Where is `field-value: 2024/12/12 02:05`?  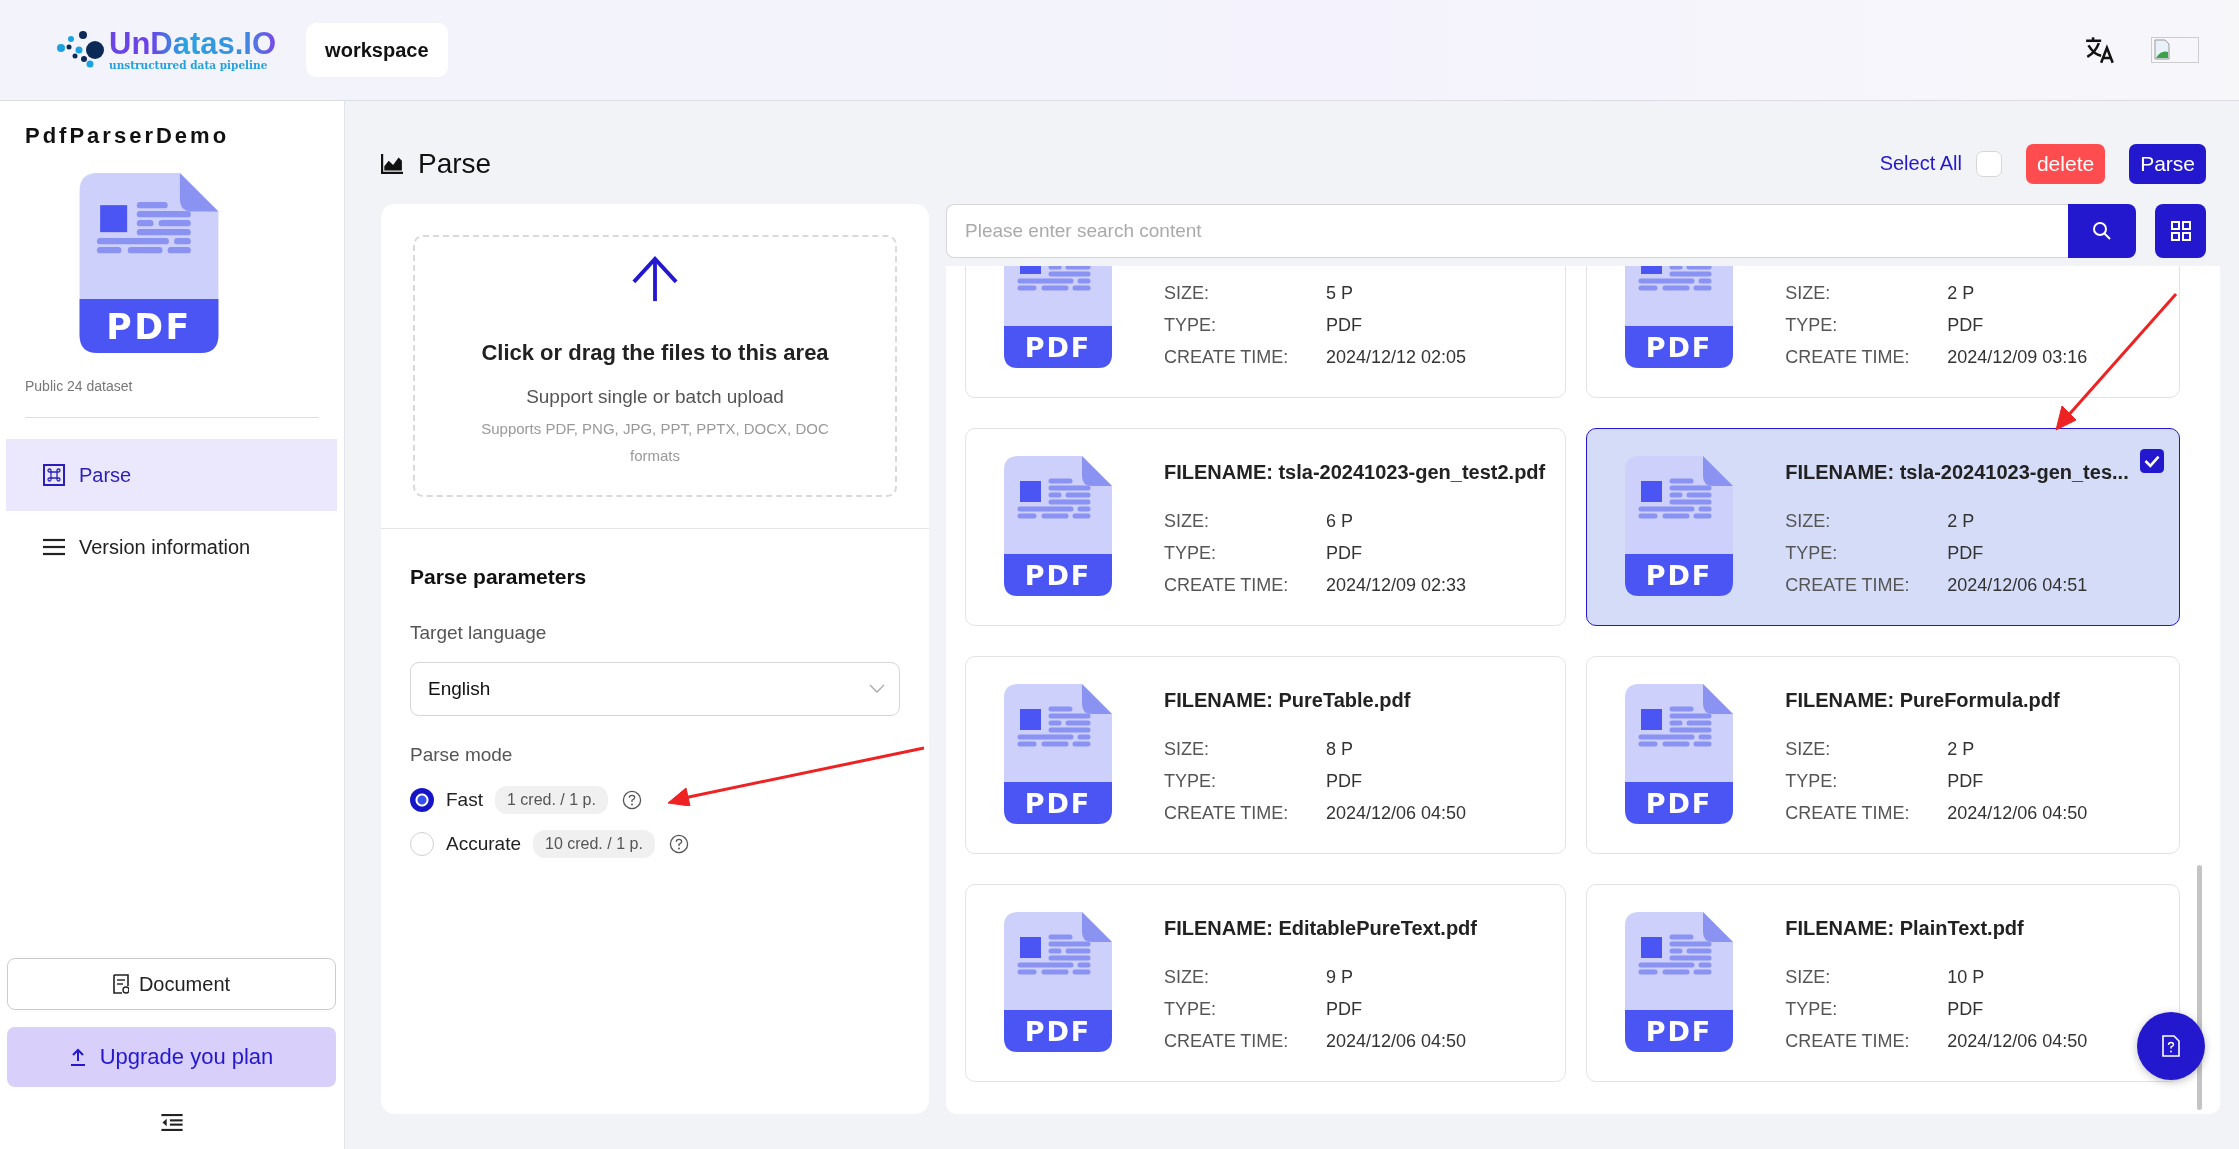 field-value: 2024/12/12 02:05 is located at coordinates (1396, 357).